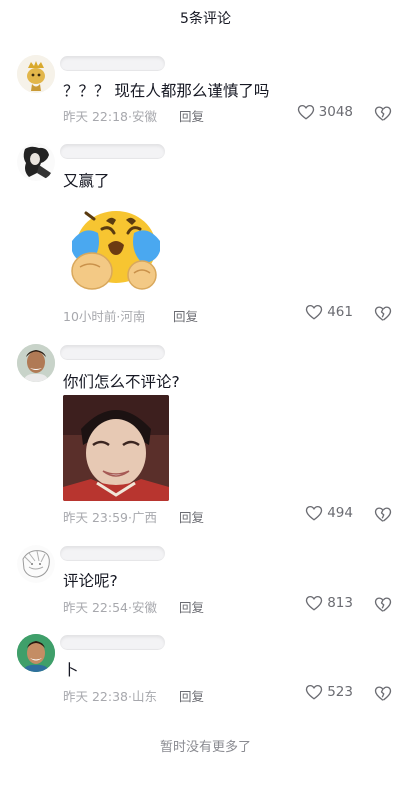 The width and height of the screenshot is (411, 800). I want to click on like-button: 3048, so click(325, 112).